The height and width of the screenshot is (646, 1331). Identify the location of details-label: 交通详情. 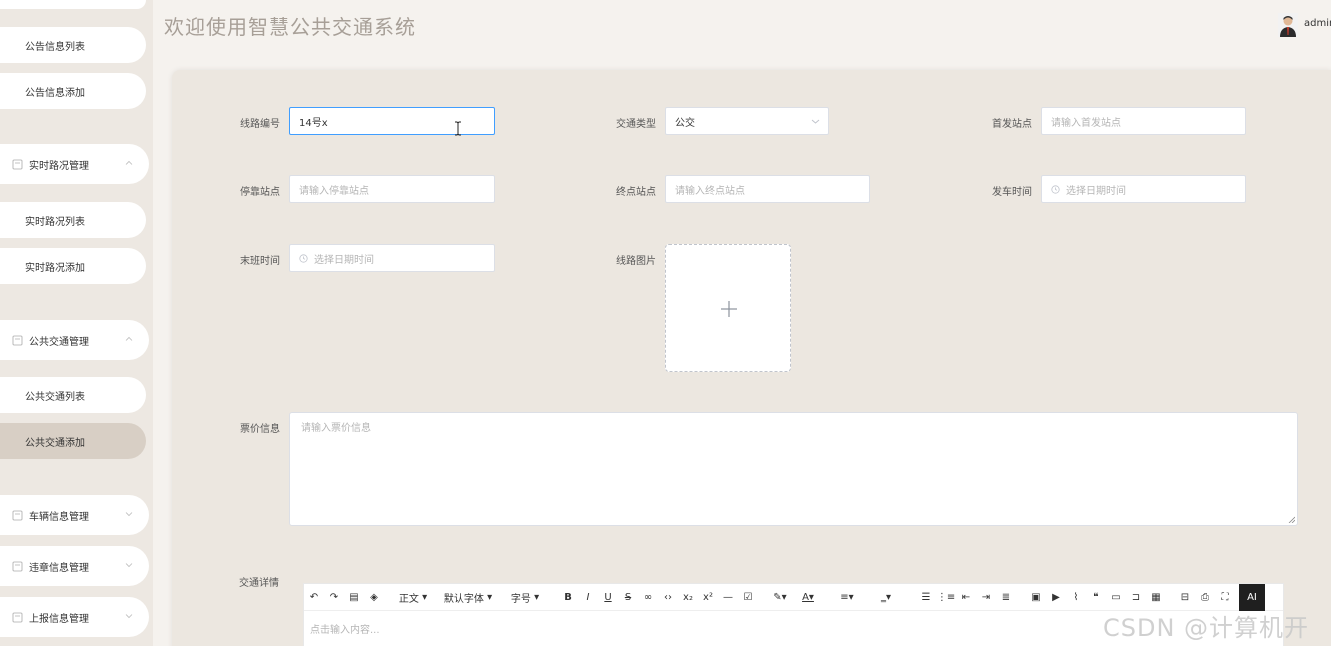
(259, 583).